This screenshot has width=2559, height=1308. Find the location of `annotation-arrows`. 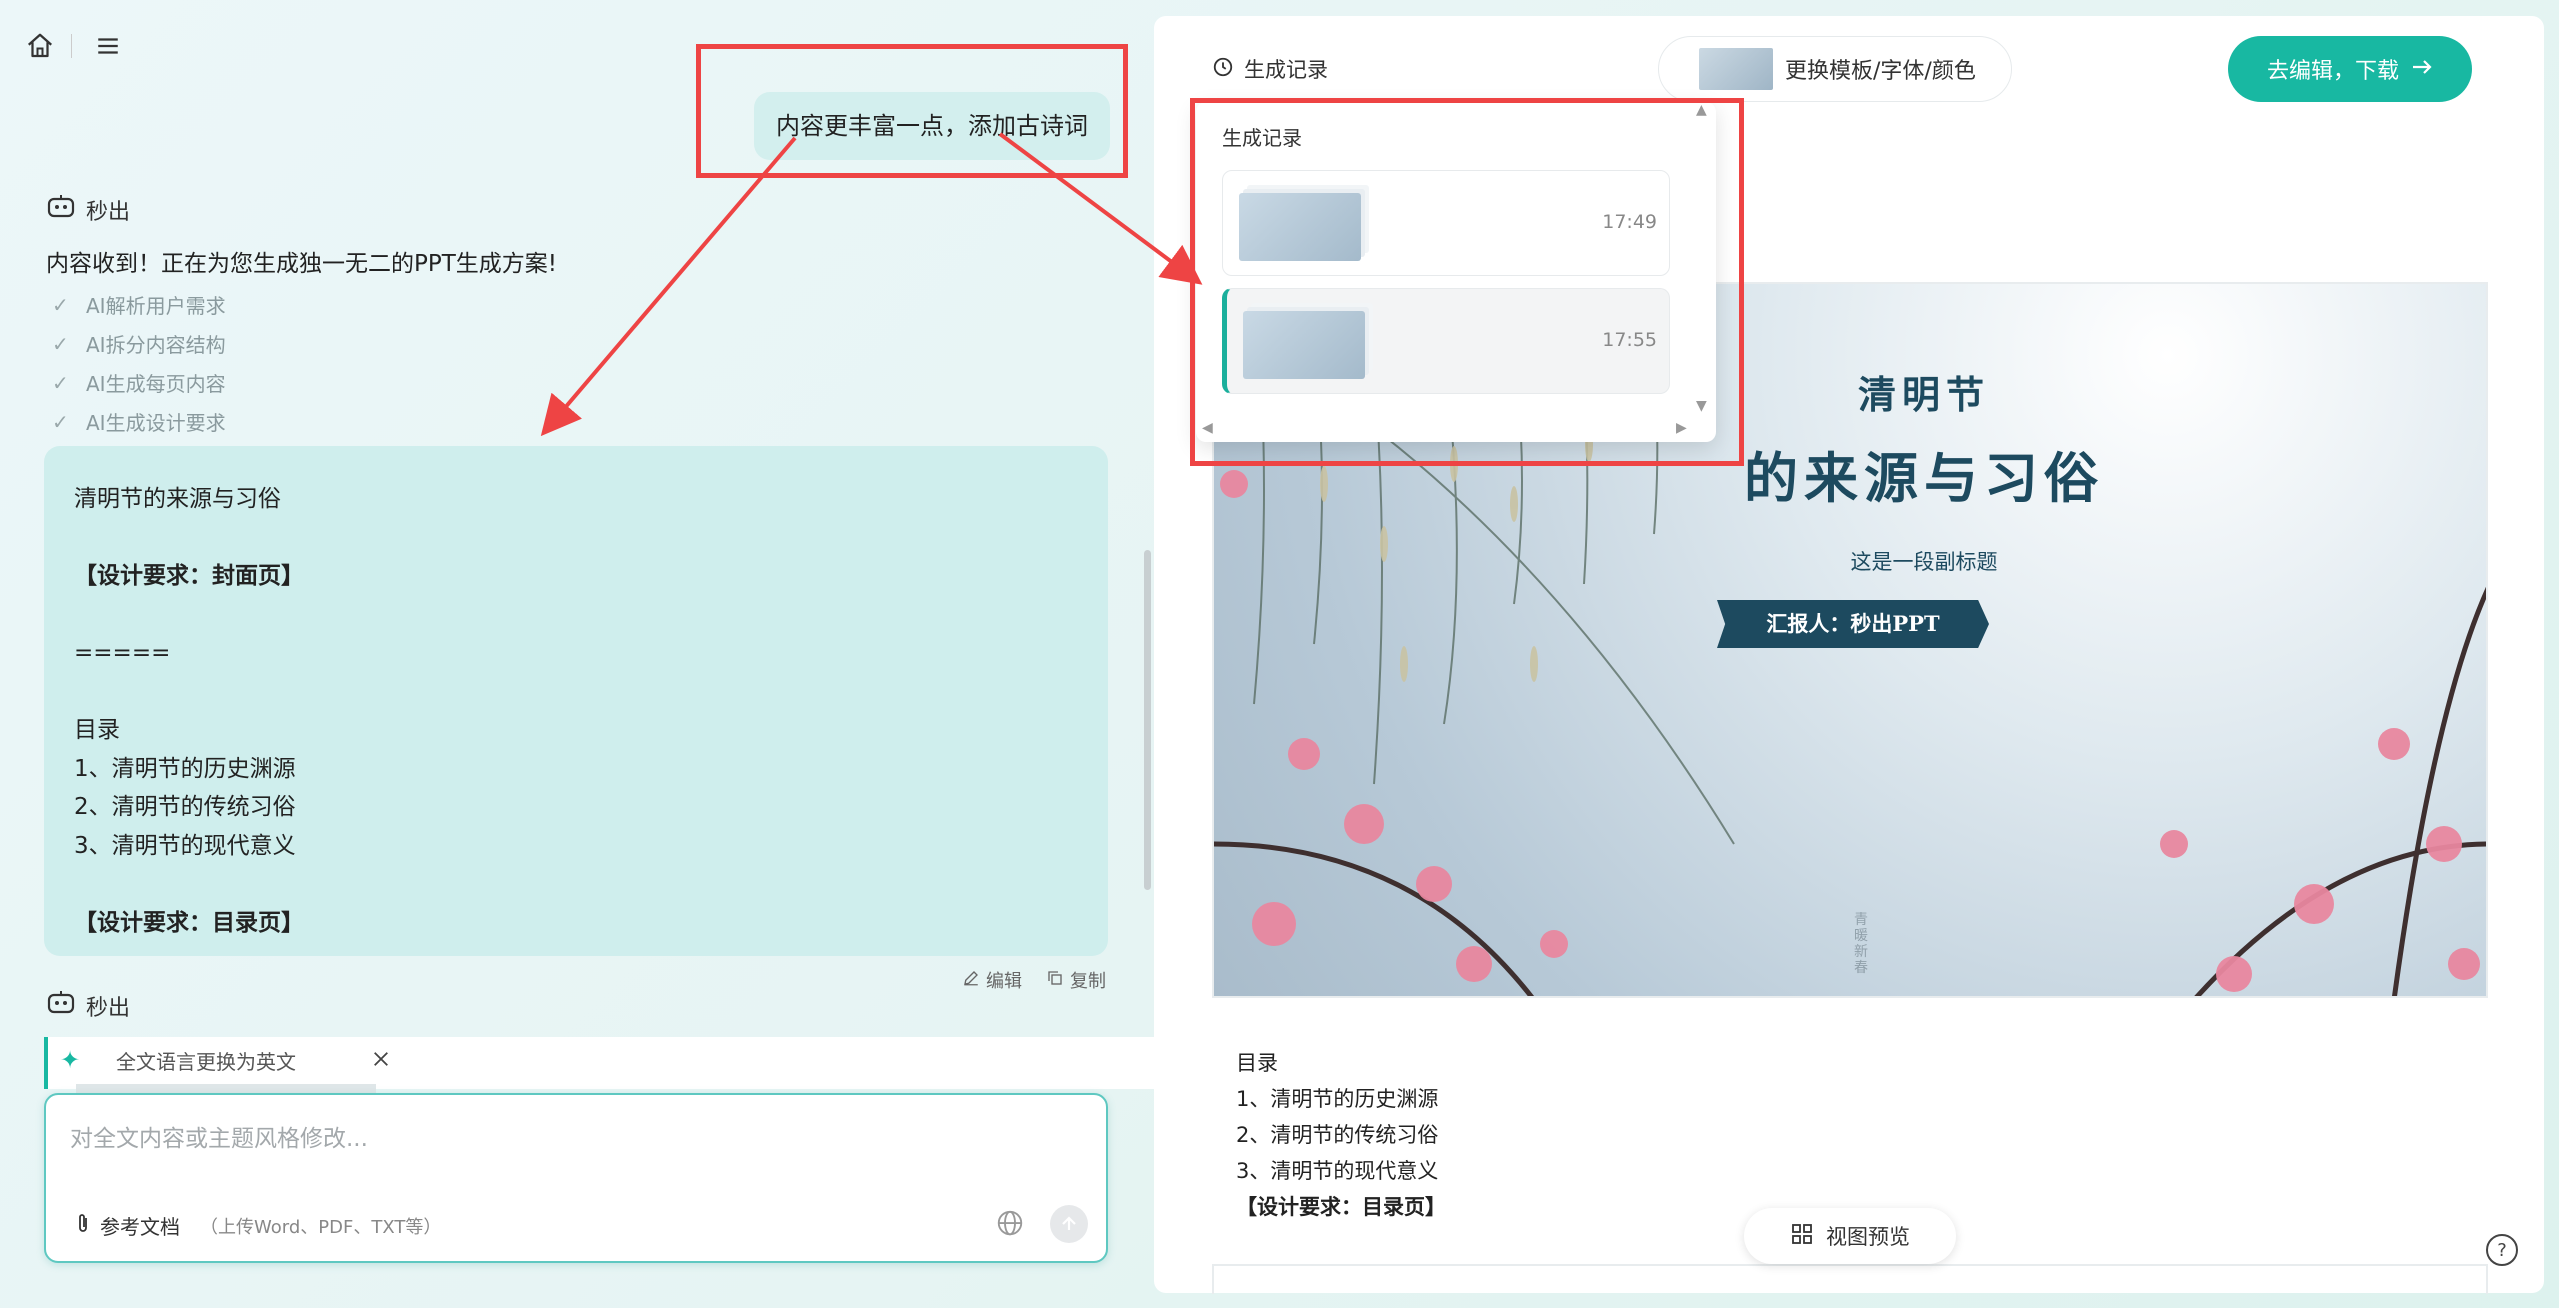

annotation-arrows is located at coordinates (871, 284).